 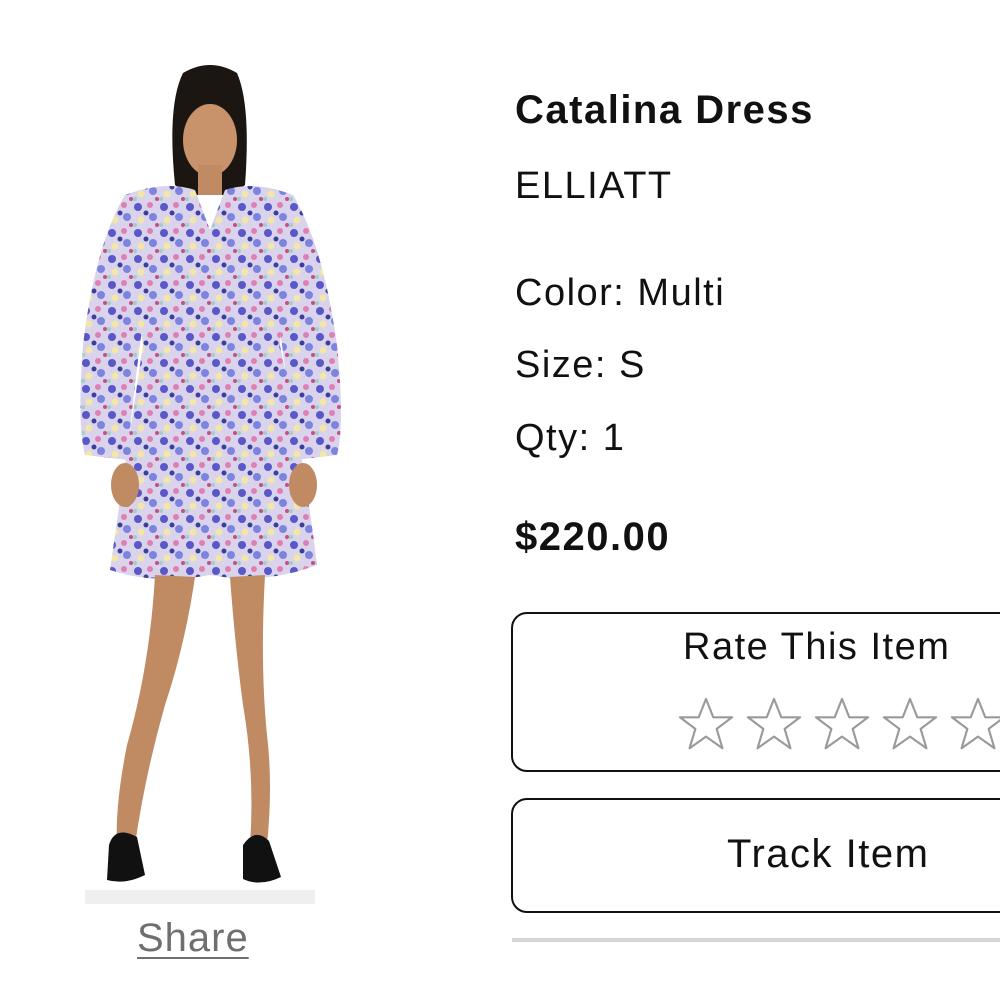 I want to click on star-2-icon, so click(x=774, y=725).